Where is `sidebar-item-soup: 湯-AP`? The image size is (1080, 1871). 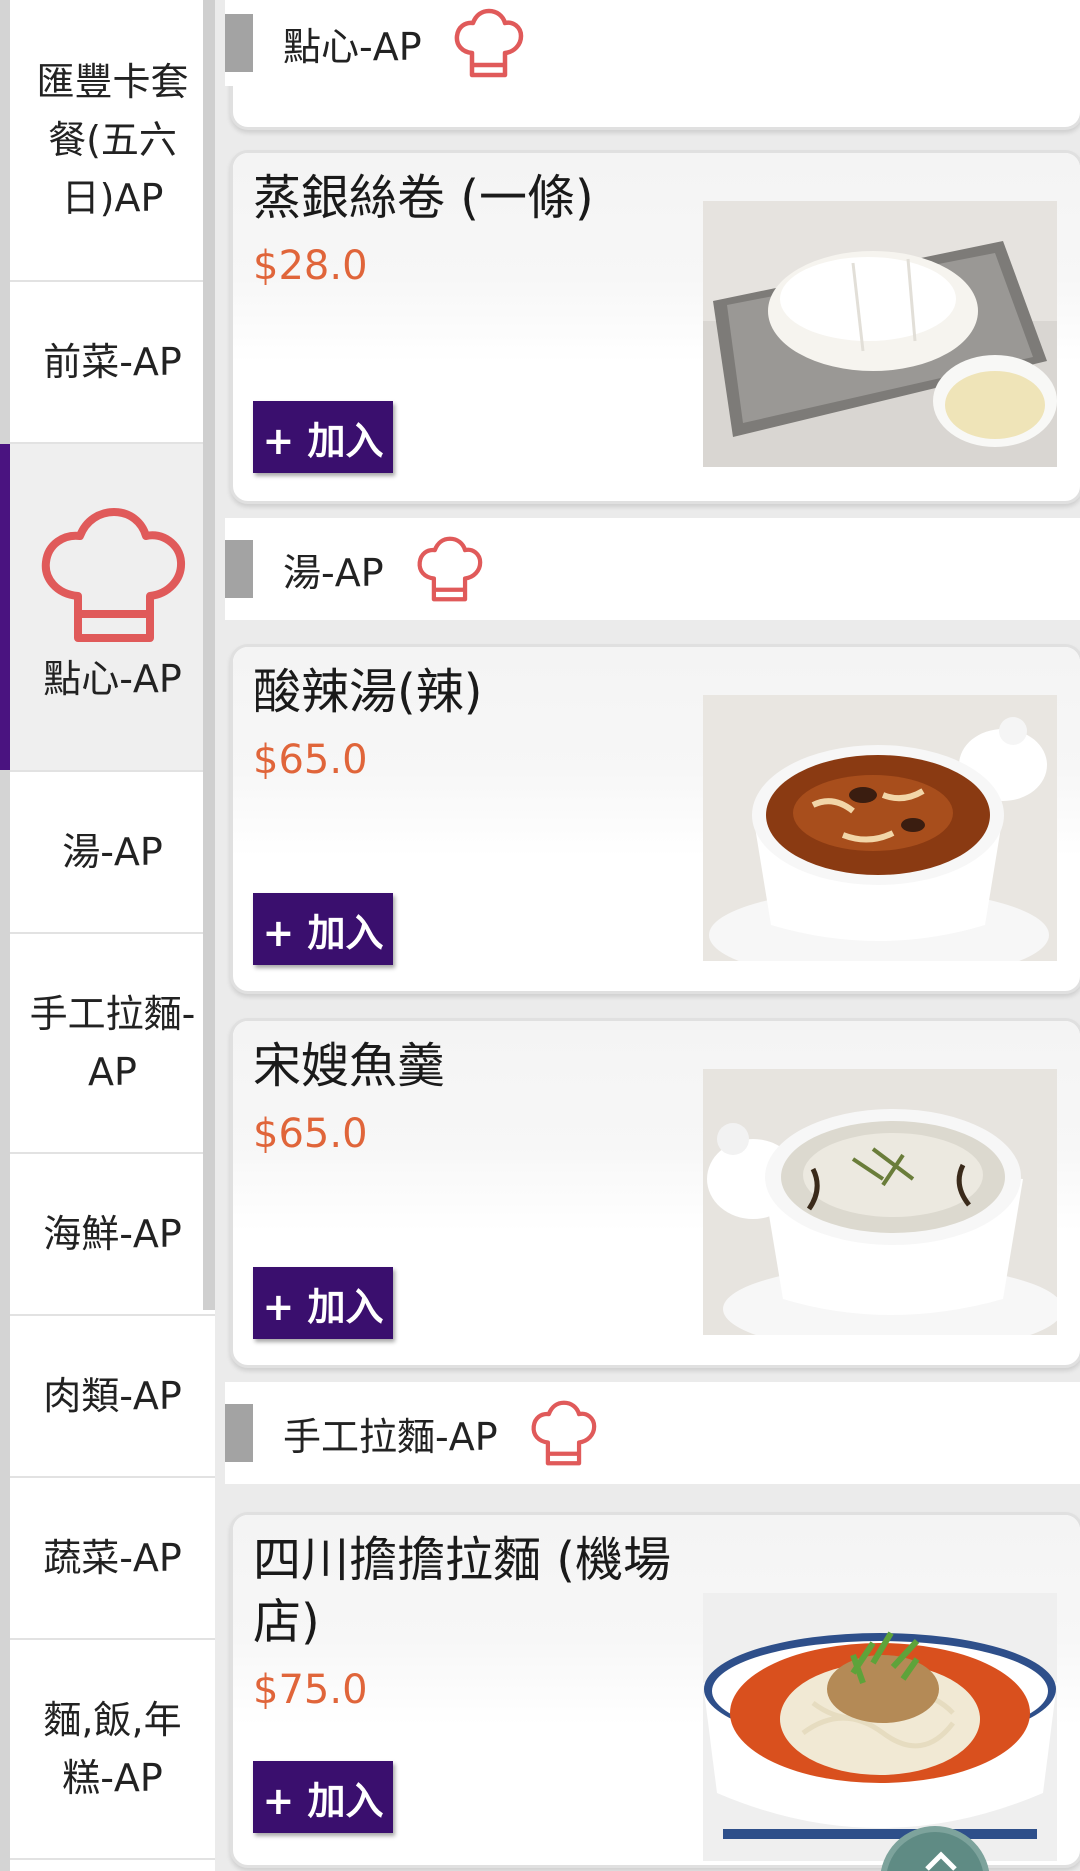
sidebar-item-soup: 湯-AP is located at coordinates (112, 853).